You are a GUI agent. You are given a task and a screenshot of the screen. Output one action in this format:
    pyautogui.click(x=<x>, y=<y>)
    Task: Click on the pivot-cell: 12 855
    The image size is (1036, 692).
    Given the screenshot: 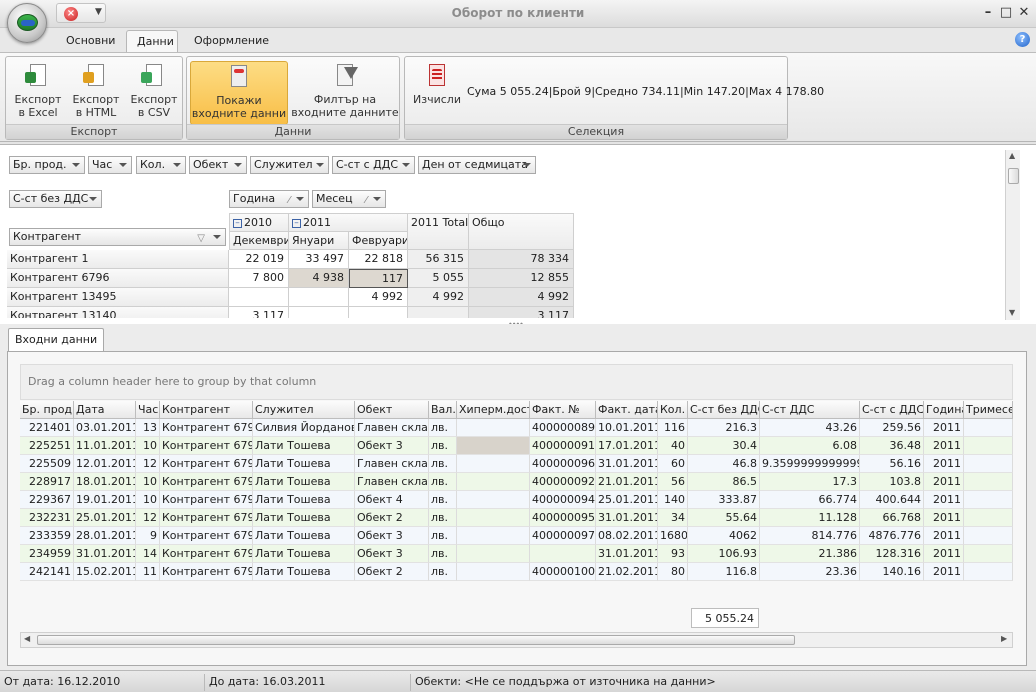 What is the action you would take?
    pyautogui.click(x=521, y=278)
    